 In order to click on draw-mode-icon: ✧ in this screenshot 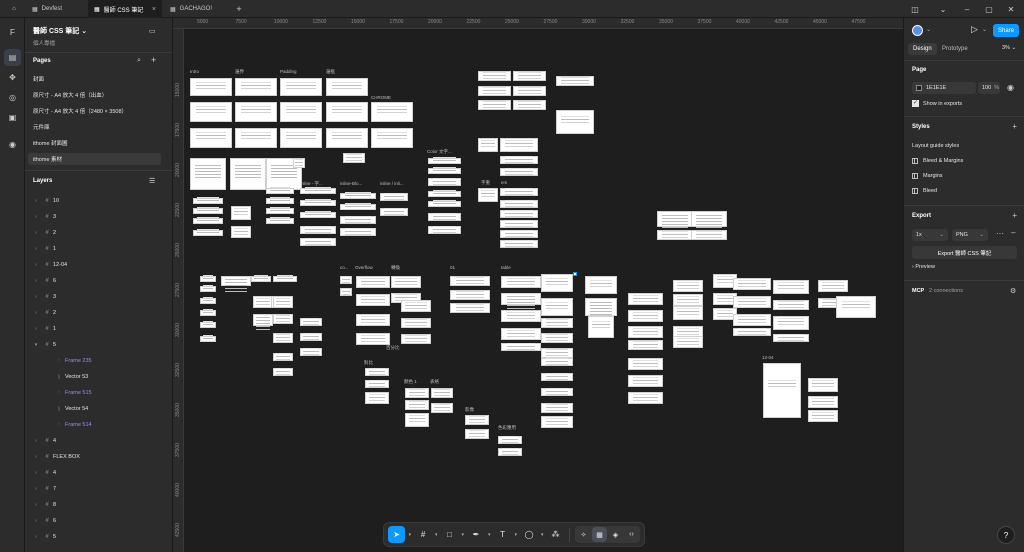, I will do `click(583, 534)`.